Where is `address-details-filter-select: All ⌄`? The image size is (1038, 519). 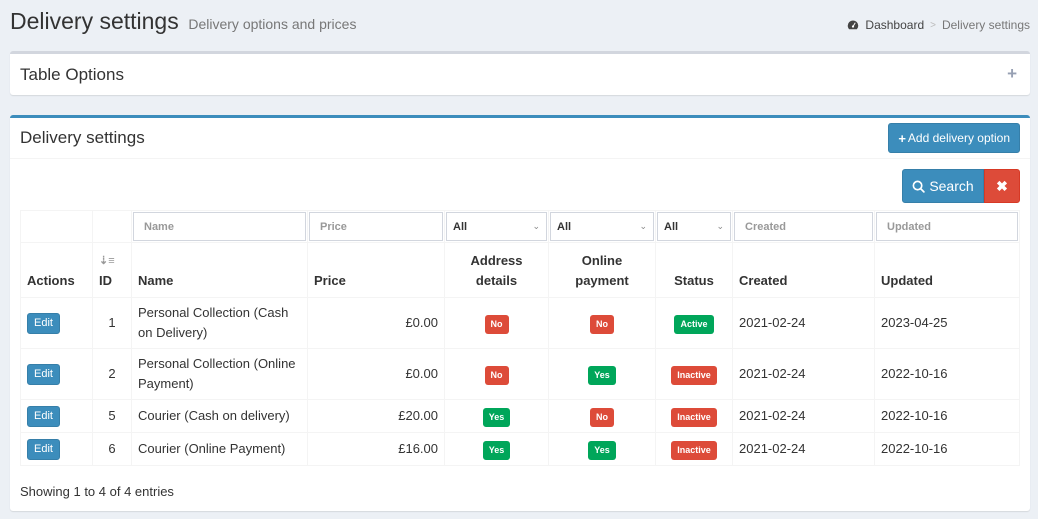 address-details-filter-select: All ⌄ is located at coordinates (496, 226).